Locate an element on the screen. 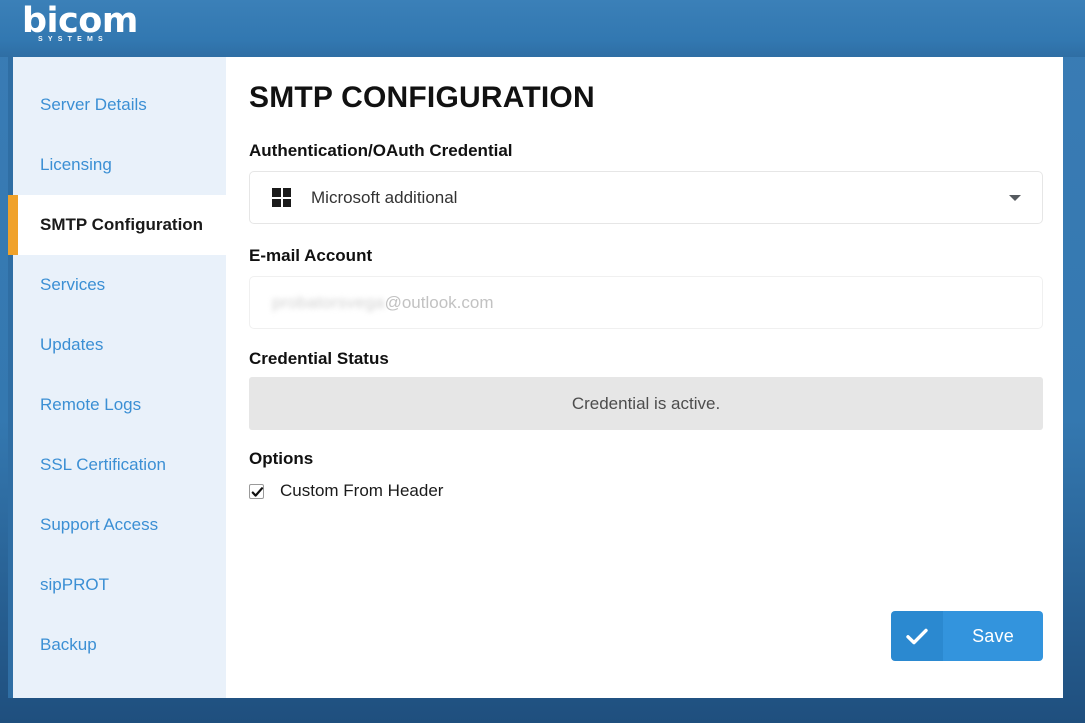 The width and height of the screenshot is (1085, 723). sidebar-item-ssl-certification: SSL Certification is located at coordinates (119, 465).